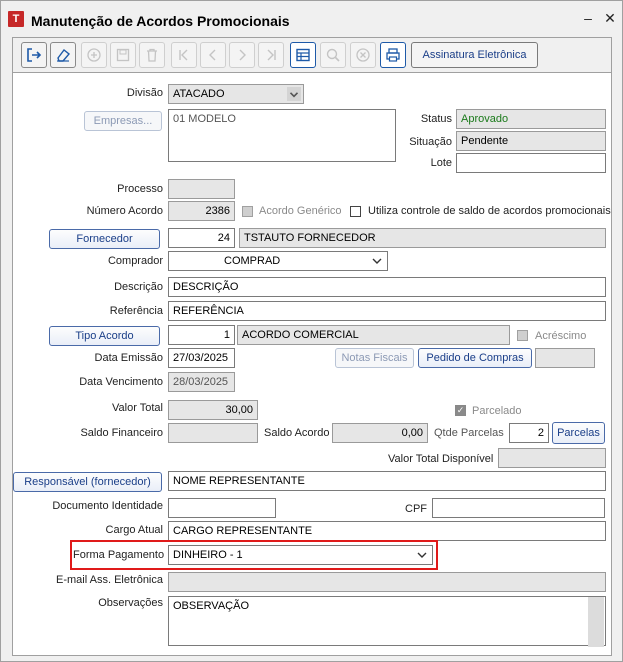 The width and height of the screenshot is (623, 662). What do you see at coordinates (552, 458) in the screenshot?
I see `valor-total-disponivel-field` at bounding box center [552, 458].